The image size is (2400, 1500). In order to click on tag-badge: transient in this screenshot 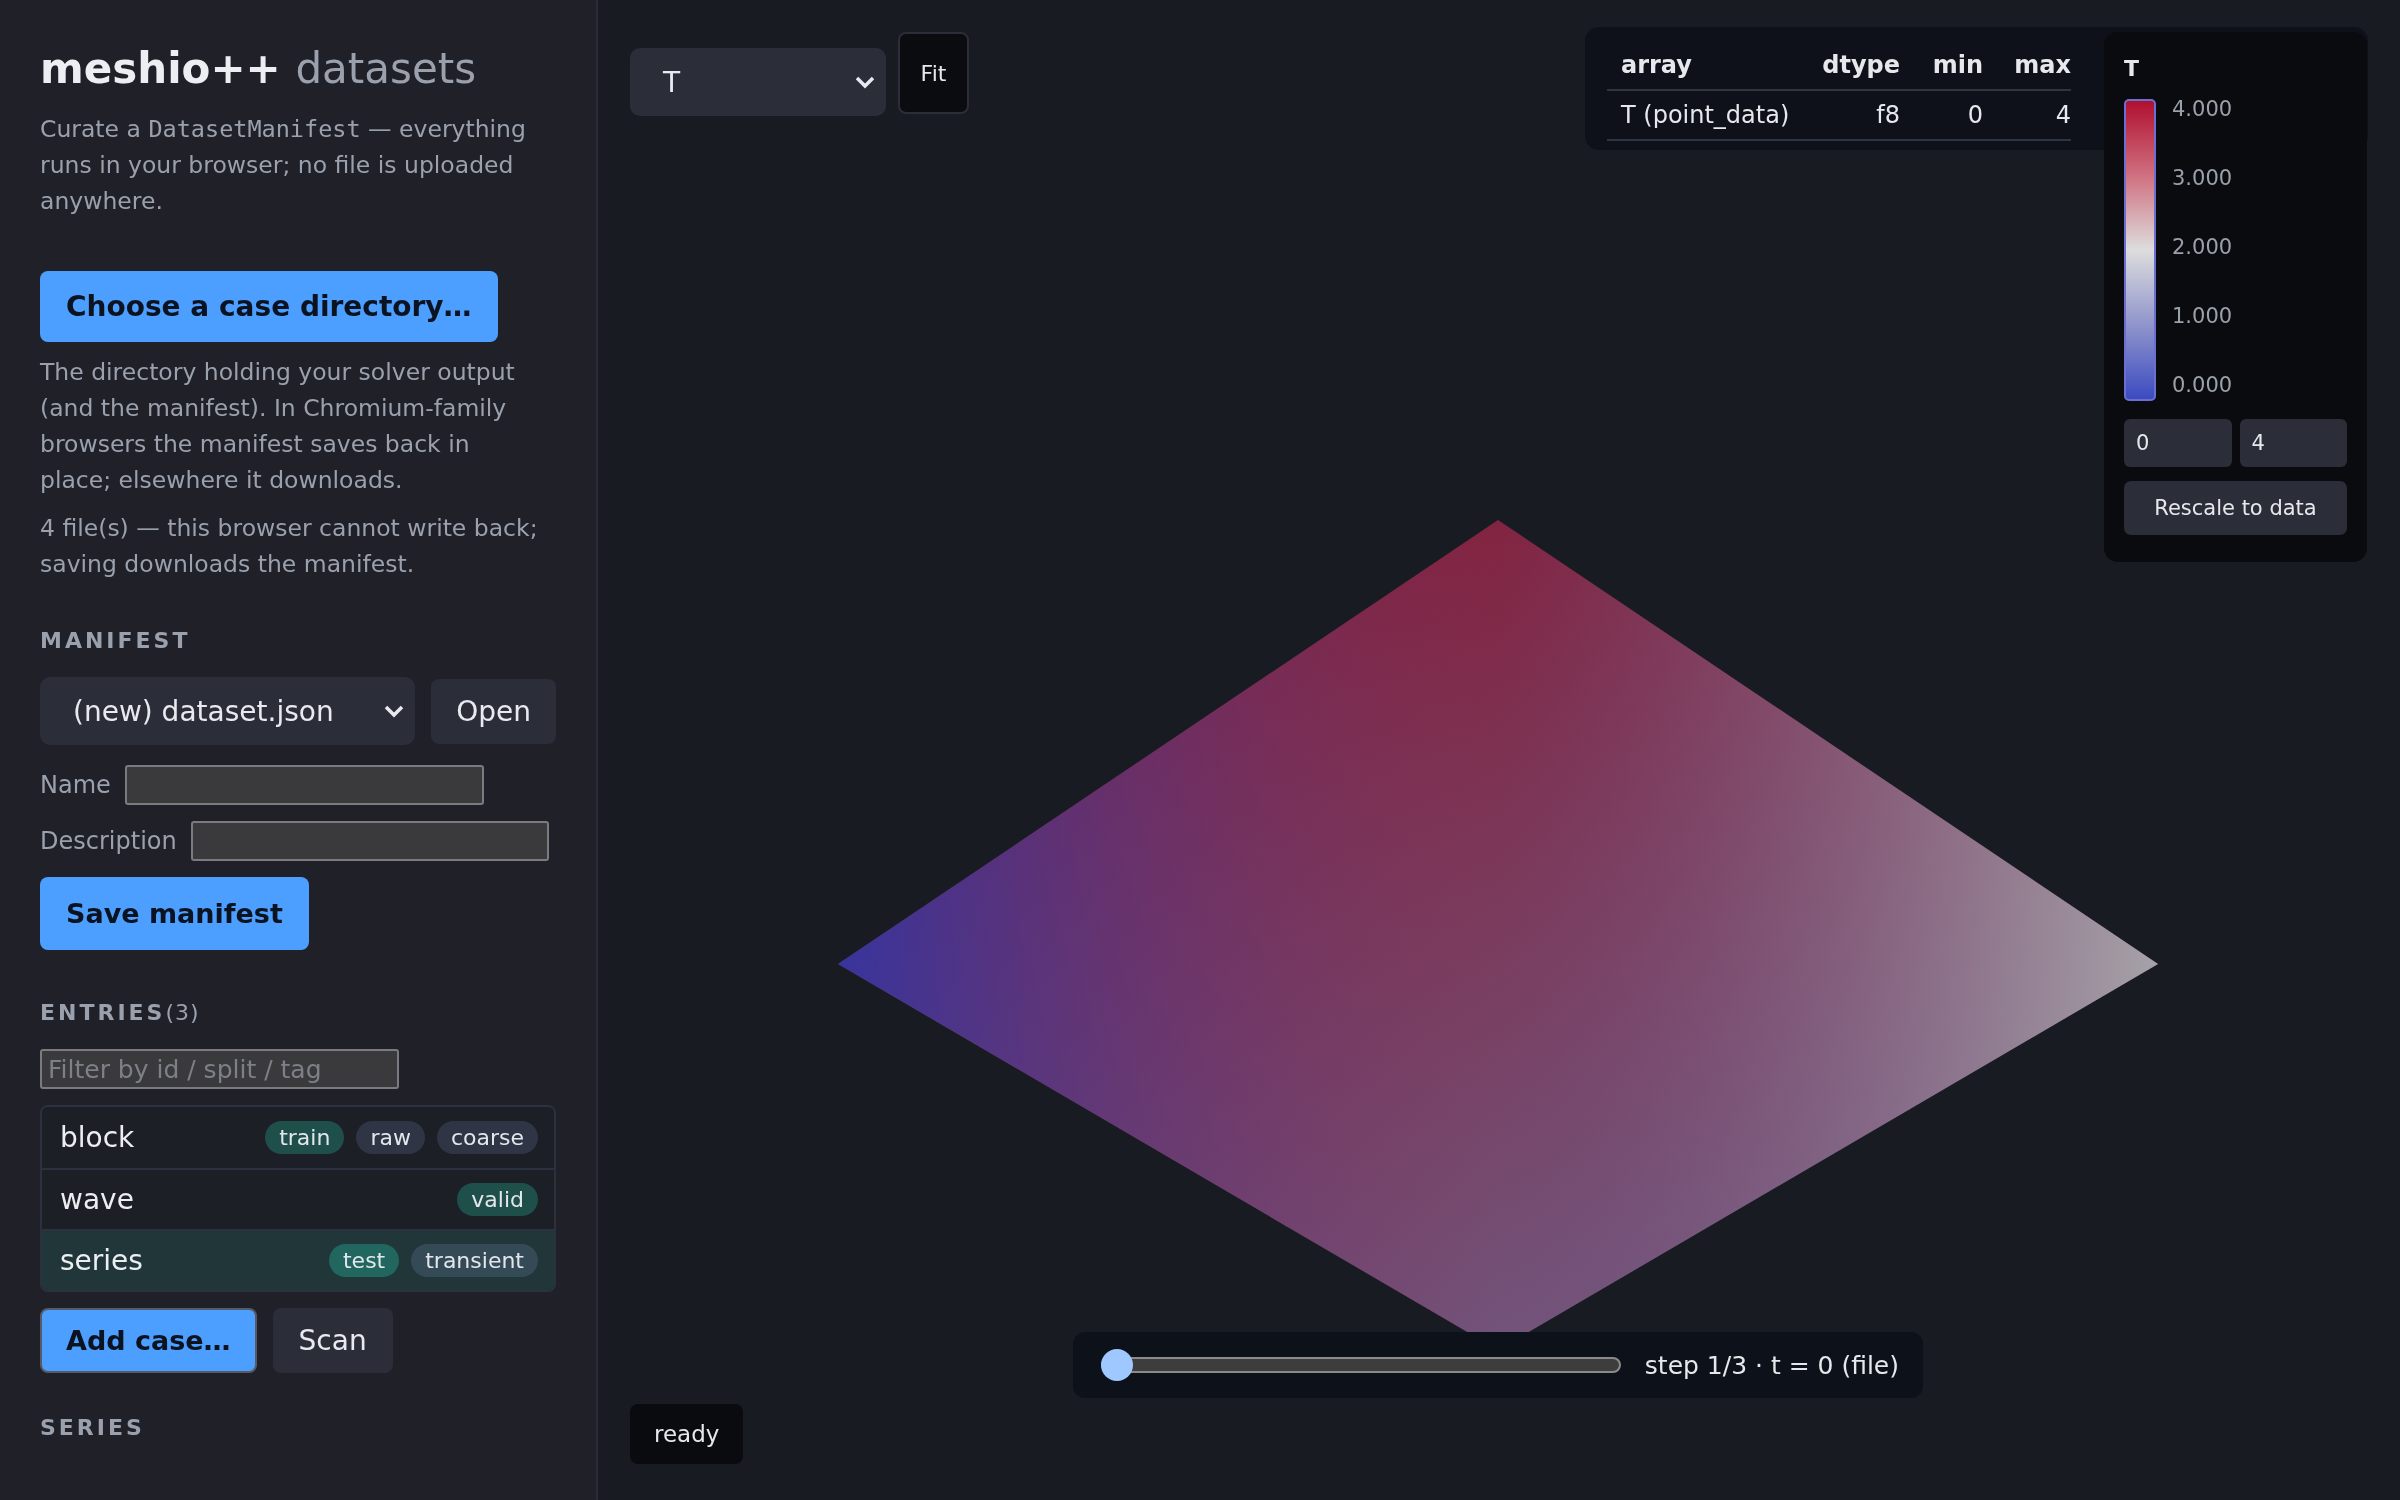, I will do `click(474, 1260)`.